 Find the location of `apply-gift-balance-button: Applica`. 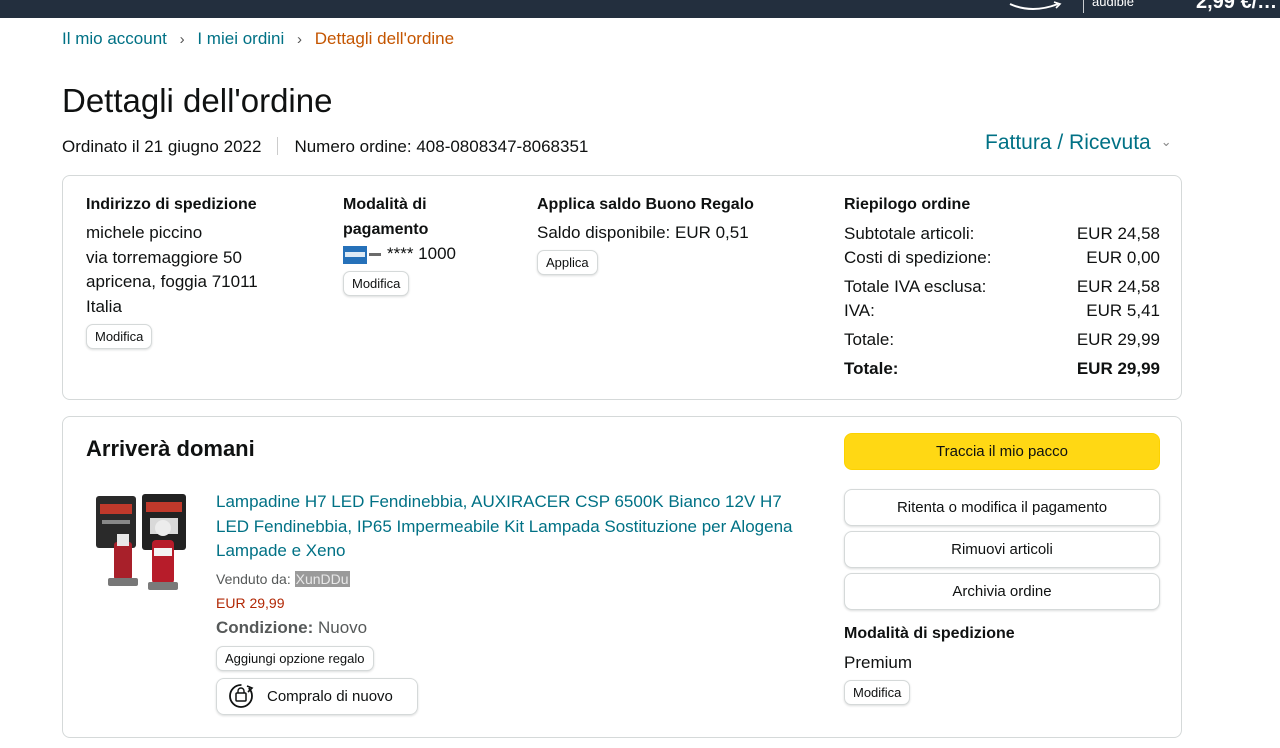

apply-gift-balance-button: Applica is located at coordinates (567, 262).